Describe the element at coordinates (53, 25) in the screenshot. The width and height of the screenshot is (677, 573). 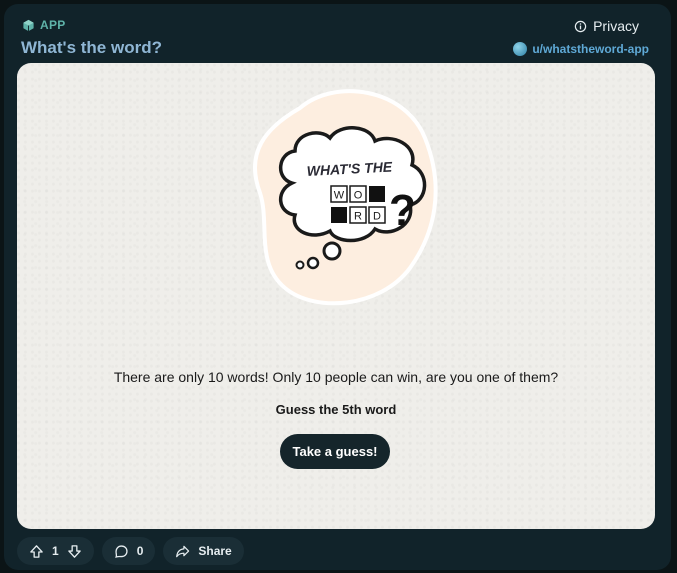
I see `app-tag-label: APP` at that location.